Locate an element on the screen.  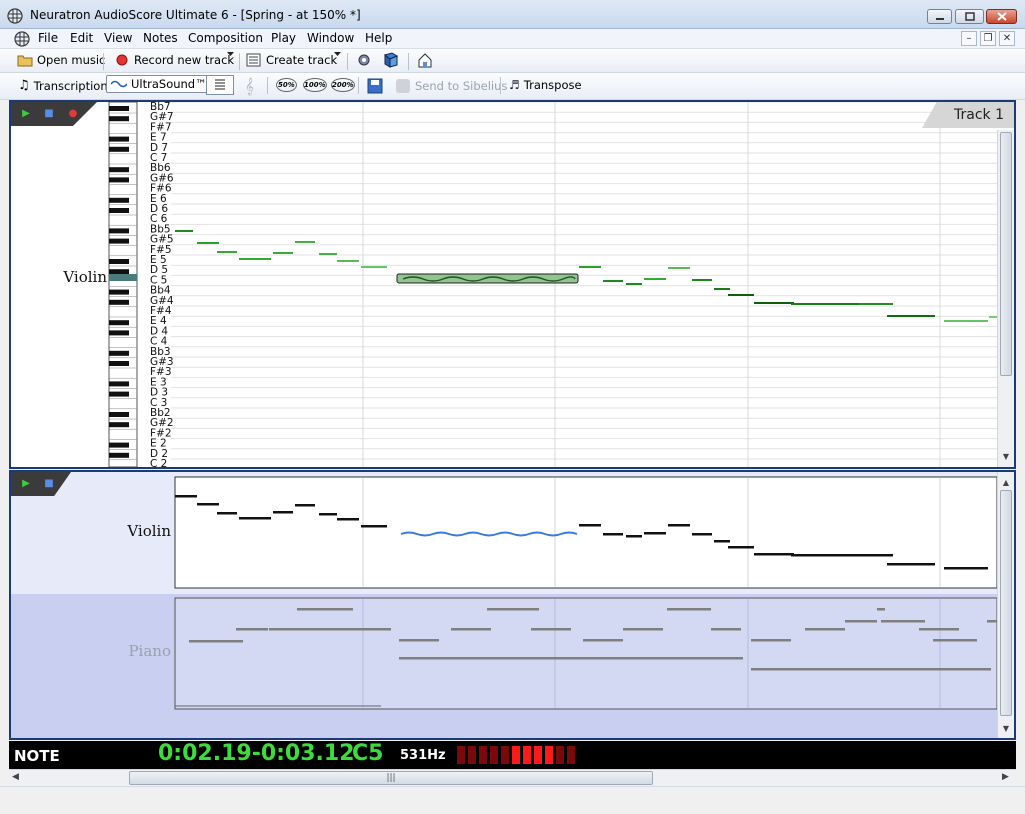
zoom-100-label: 100% is located at coordinates (315, 85).